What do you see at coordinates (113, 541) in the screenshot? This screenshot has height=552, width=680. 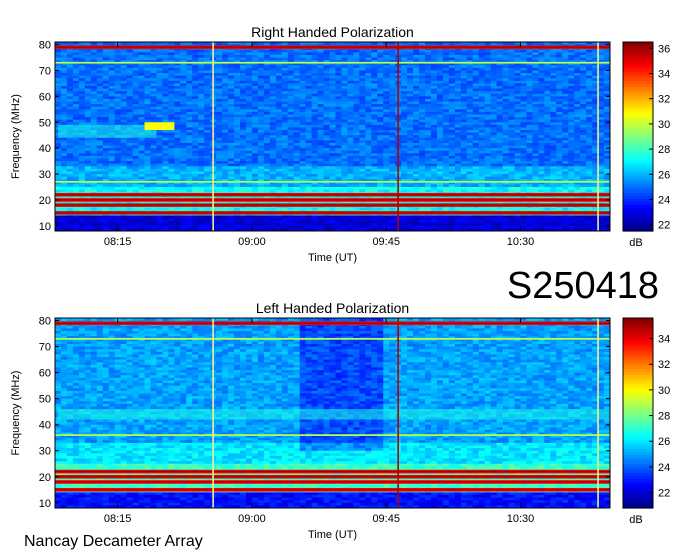 I see `instrument-name: Nancay Decameter Array` at bounding box center [113, 541].